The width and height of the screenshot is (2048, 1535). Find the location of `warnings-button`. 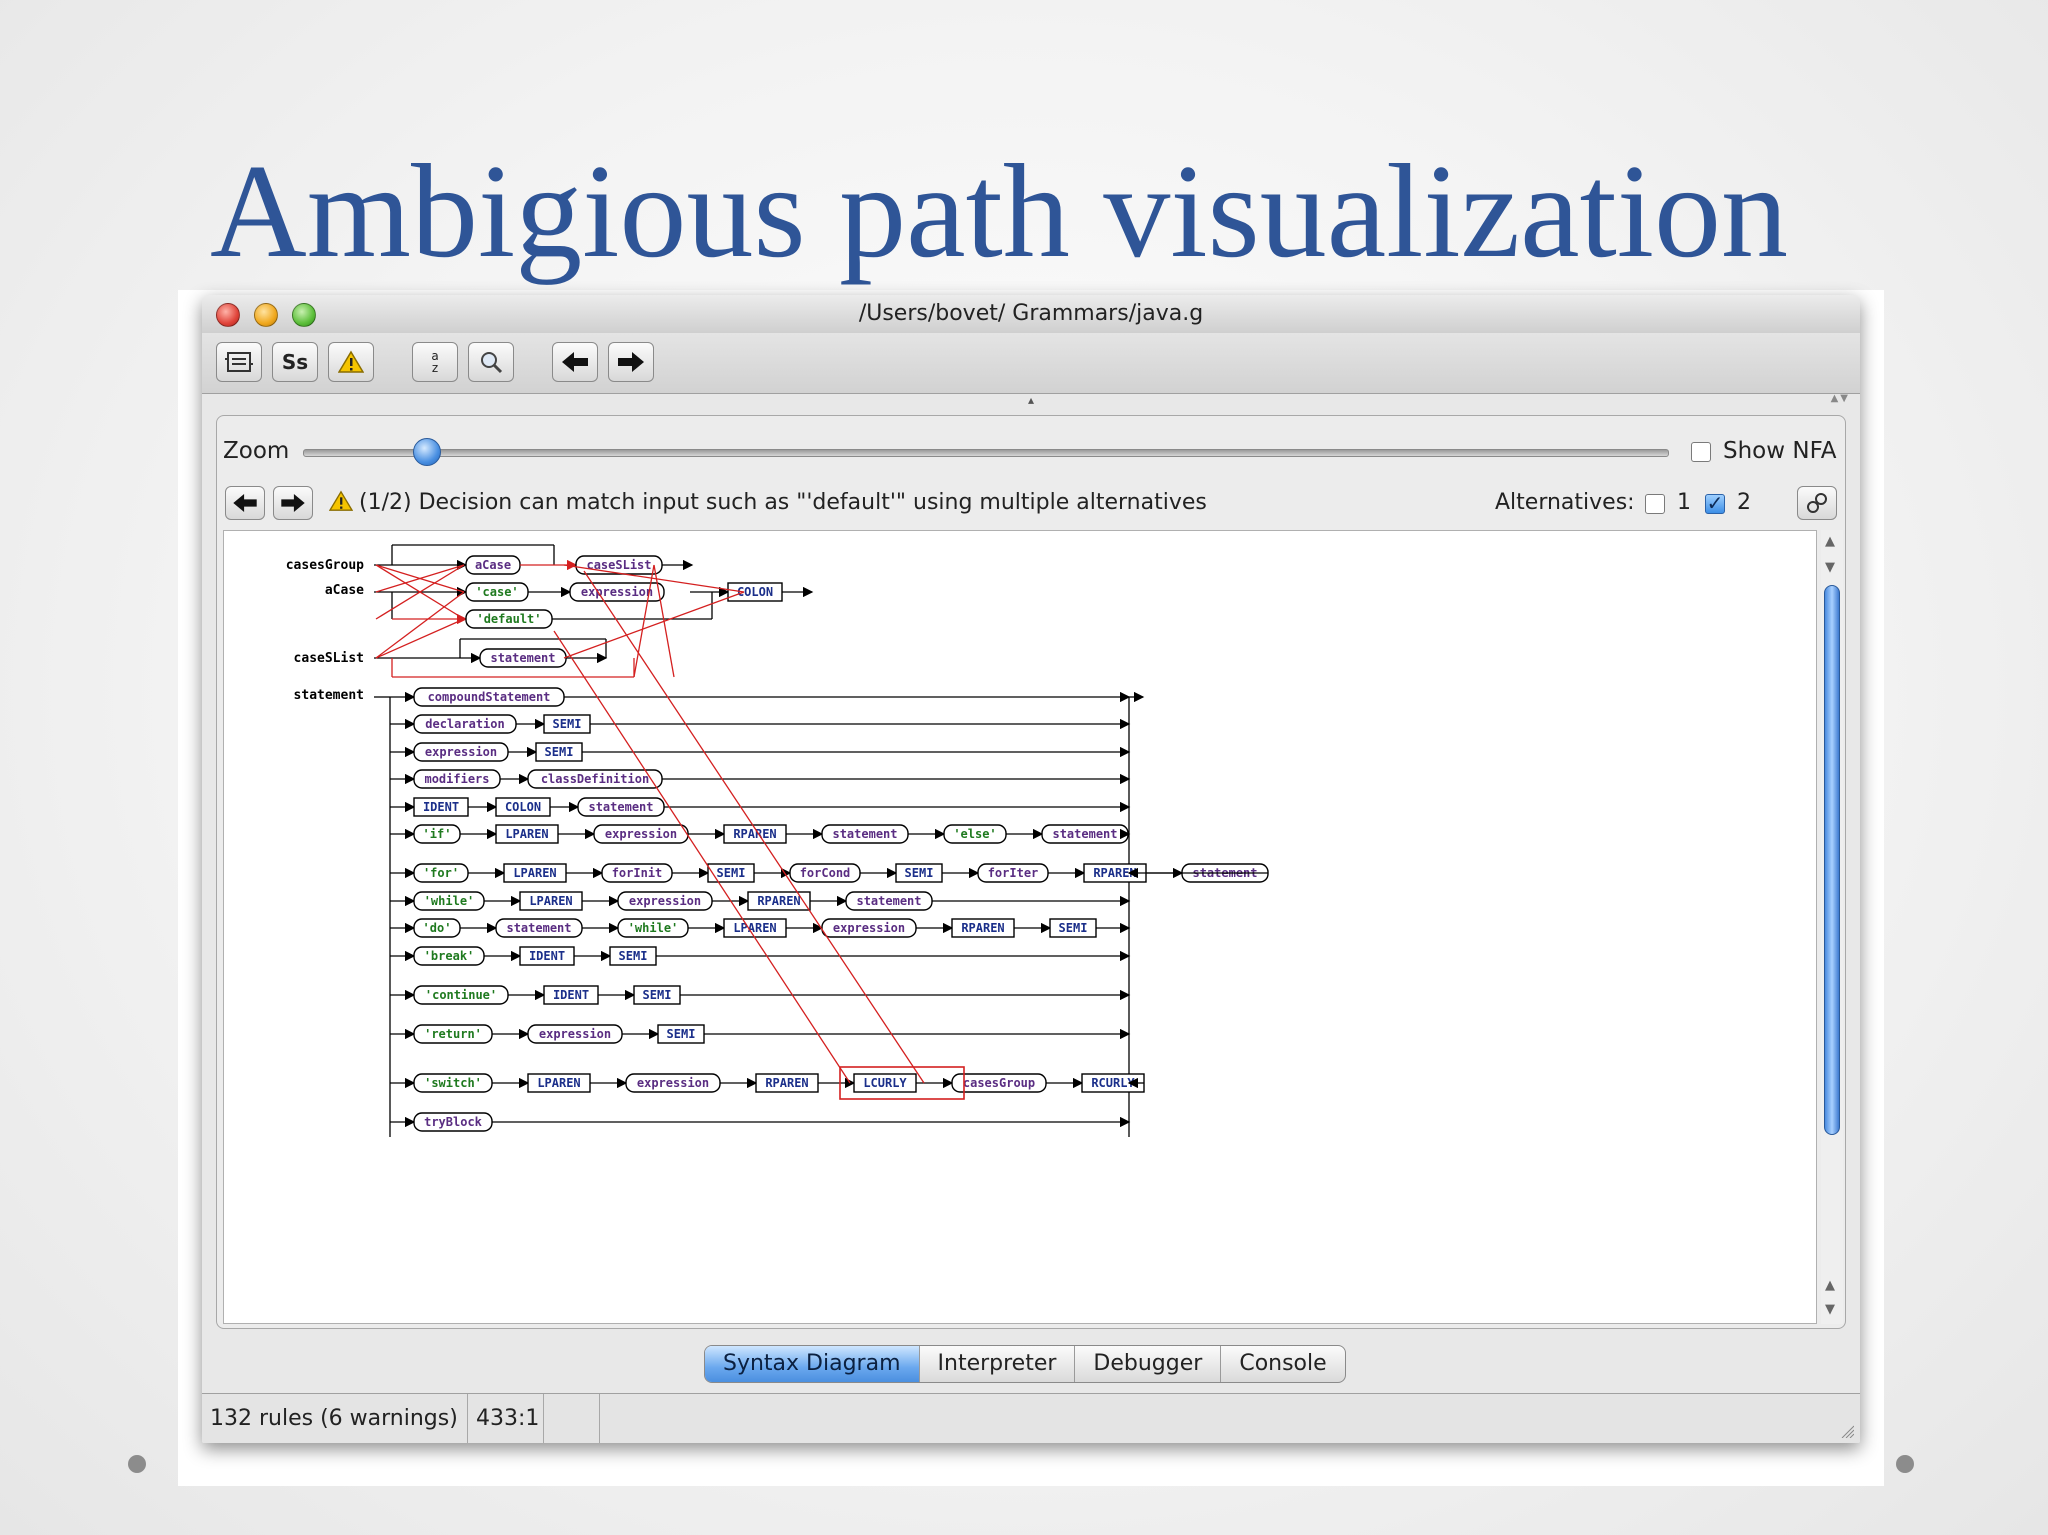

warnings-button is located at coordinates (351, 362).